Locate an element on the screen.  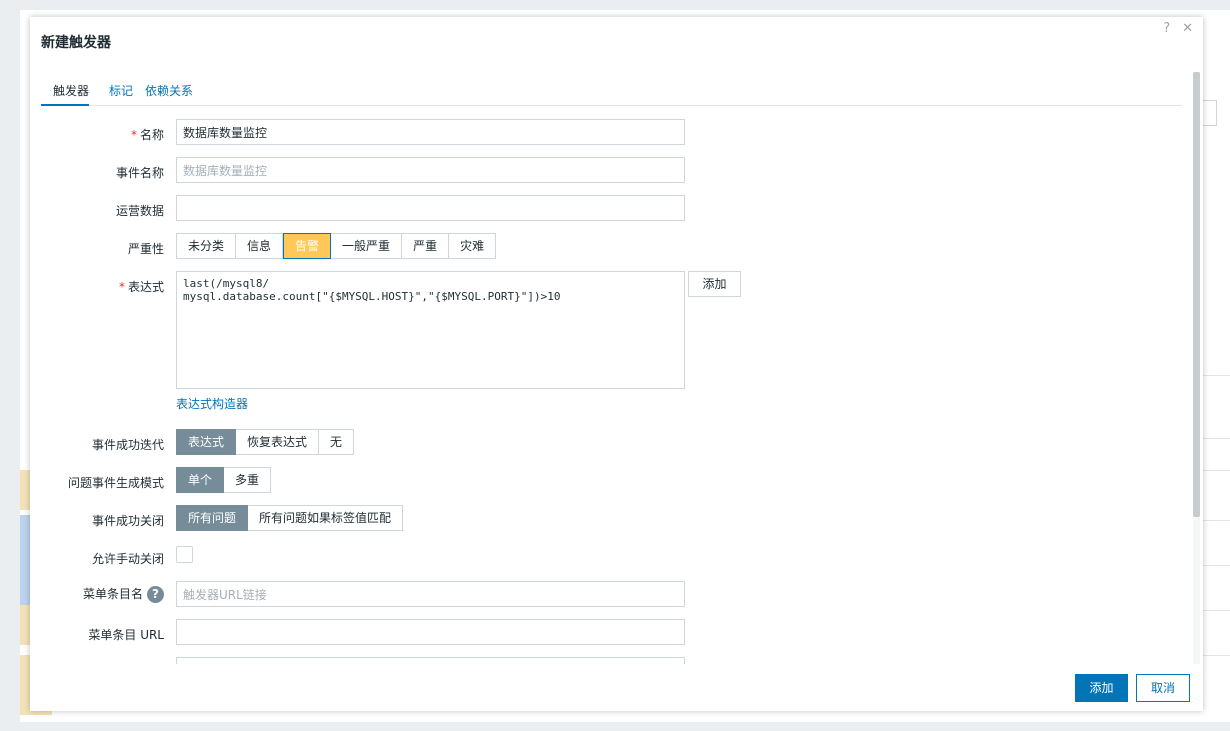
dialog-tabs: 触发器 标记 依赖关系 is located at coordinates (611, 93).